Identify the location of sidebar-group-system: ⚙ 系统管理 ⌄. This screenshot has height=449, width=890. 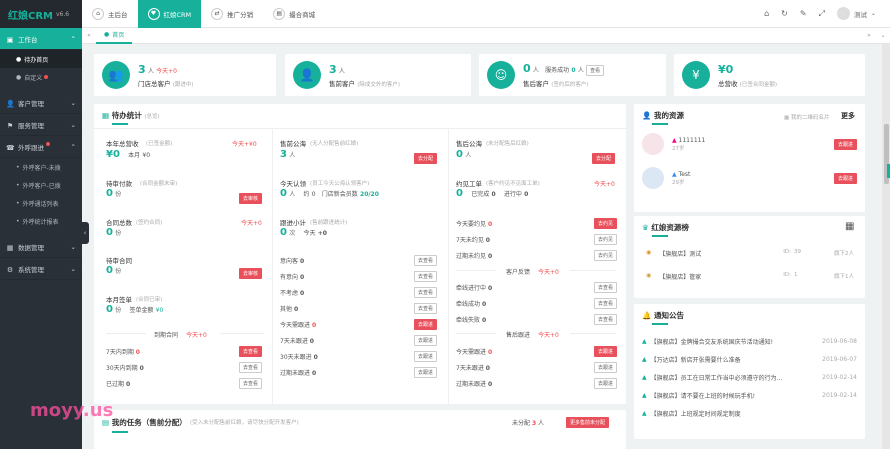
(41, 269).